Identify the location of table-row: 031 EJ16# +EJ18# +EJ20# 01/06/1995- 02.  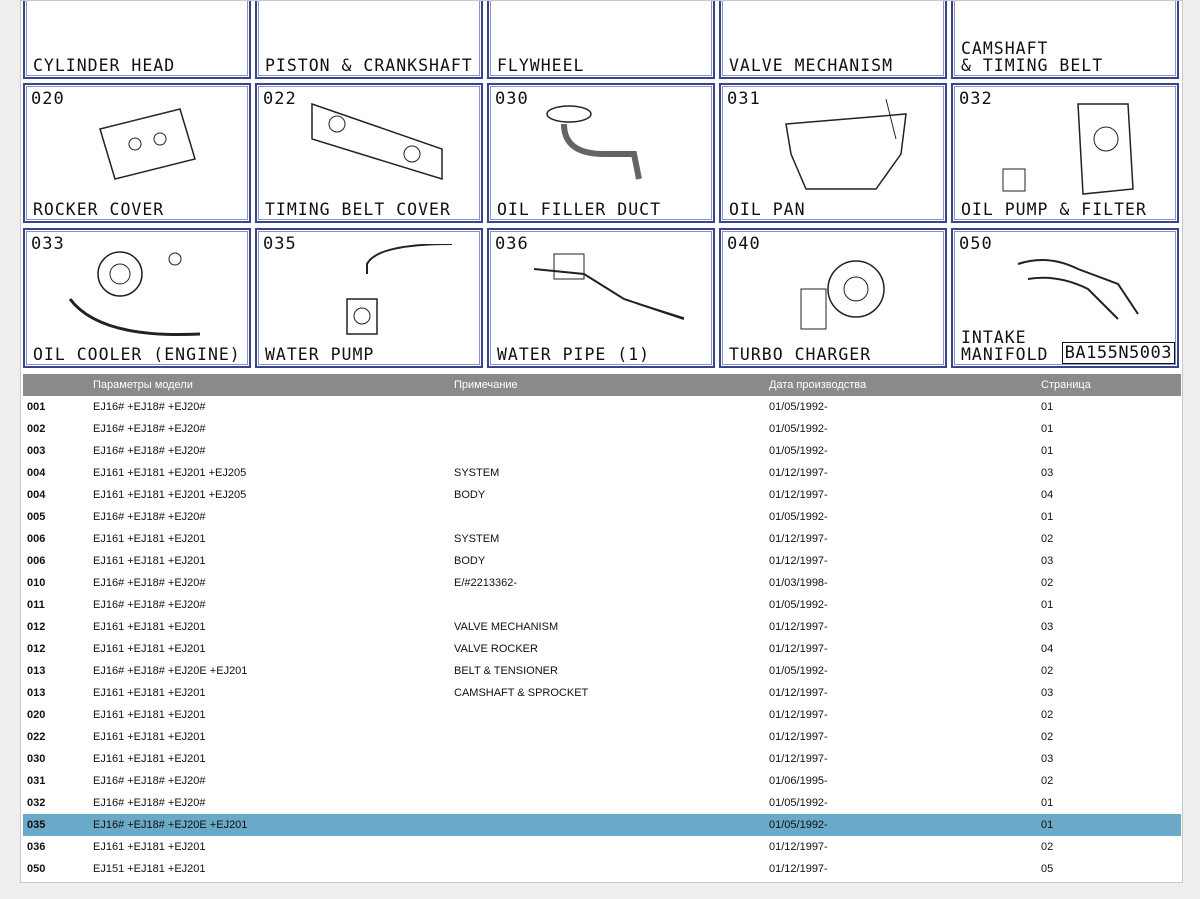
(602, 781).